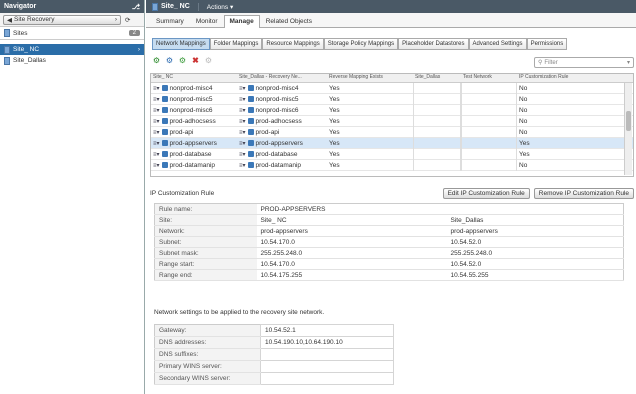 This screenshot has height=394, width=636. I want to click on recovery-network-cell: ≡▾ nonprod-misc6, so click(282, 110).